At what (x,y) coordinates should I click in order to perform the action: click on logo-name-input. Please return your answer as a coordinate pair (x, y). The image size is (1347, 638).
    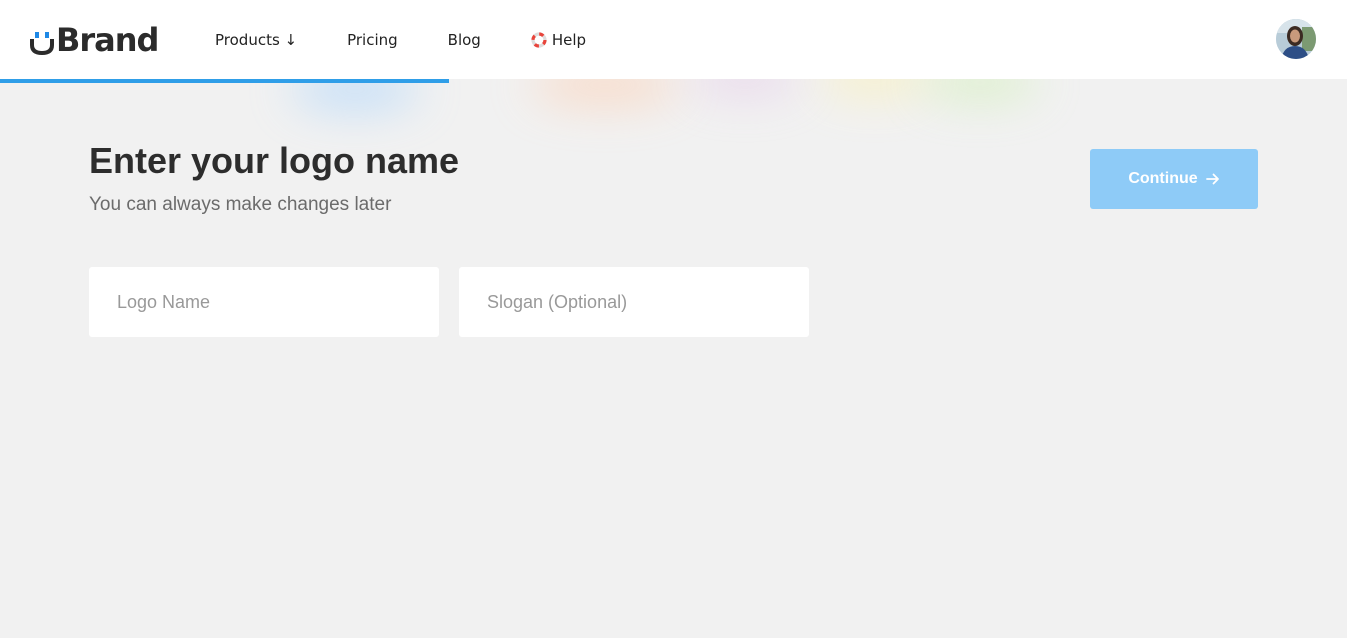
    Looking at the image, I should click on (264, 302).